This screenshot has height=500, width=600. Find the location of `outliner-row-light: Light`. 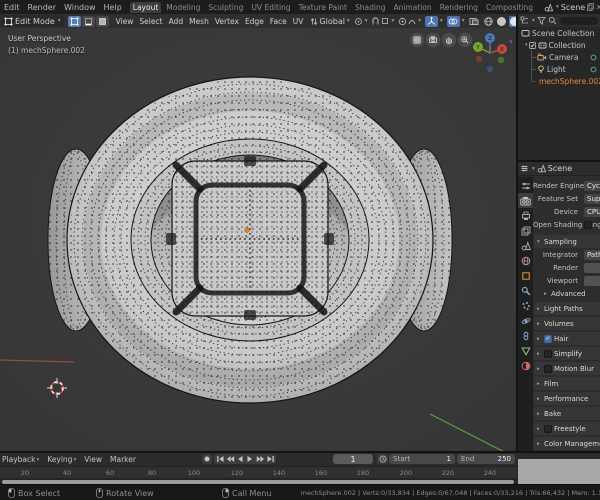

outliner-row-light: Light is located at coordinates (559, 69).